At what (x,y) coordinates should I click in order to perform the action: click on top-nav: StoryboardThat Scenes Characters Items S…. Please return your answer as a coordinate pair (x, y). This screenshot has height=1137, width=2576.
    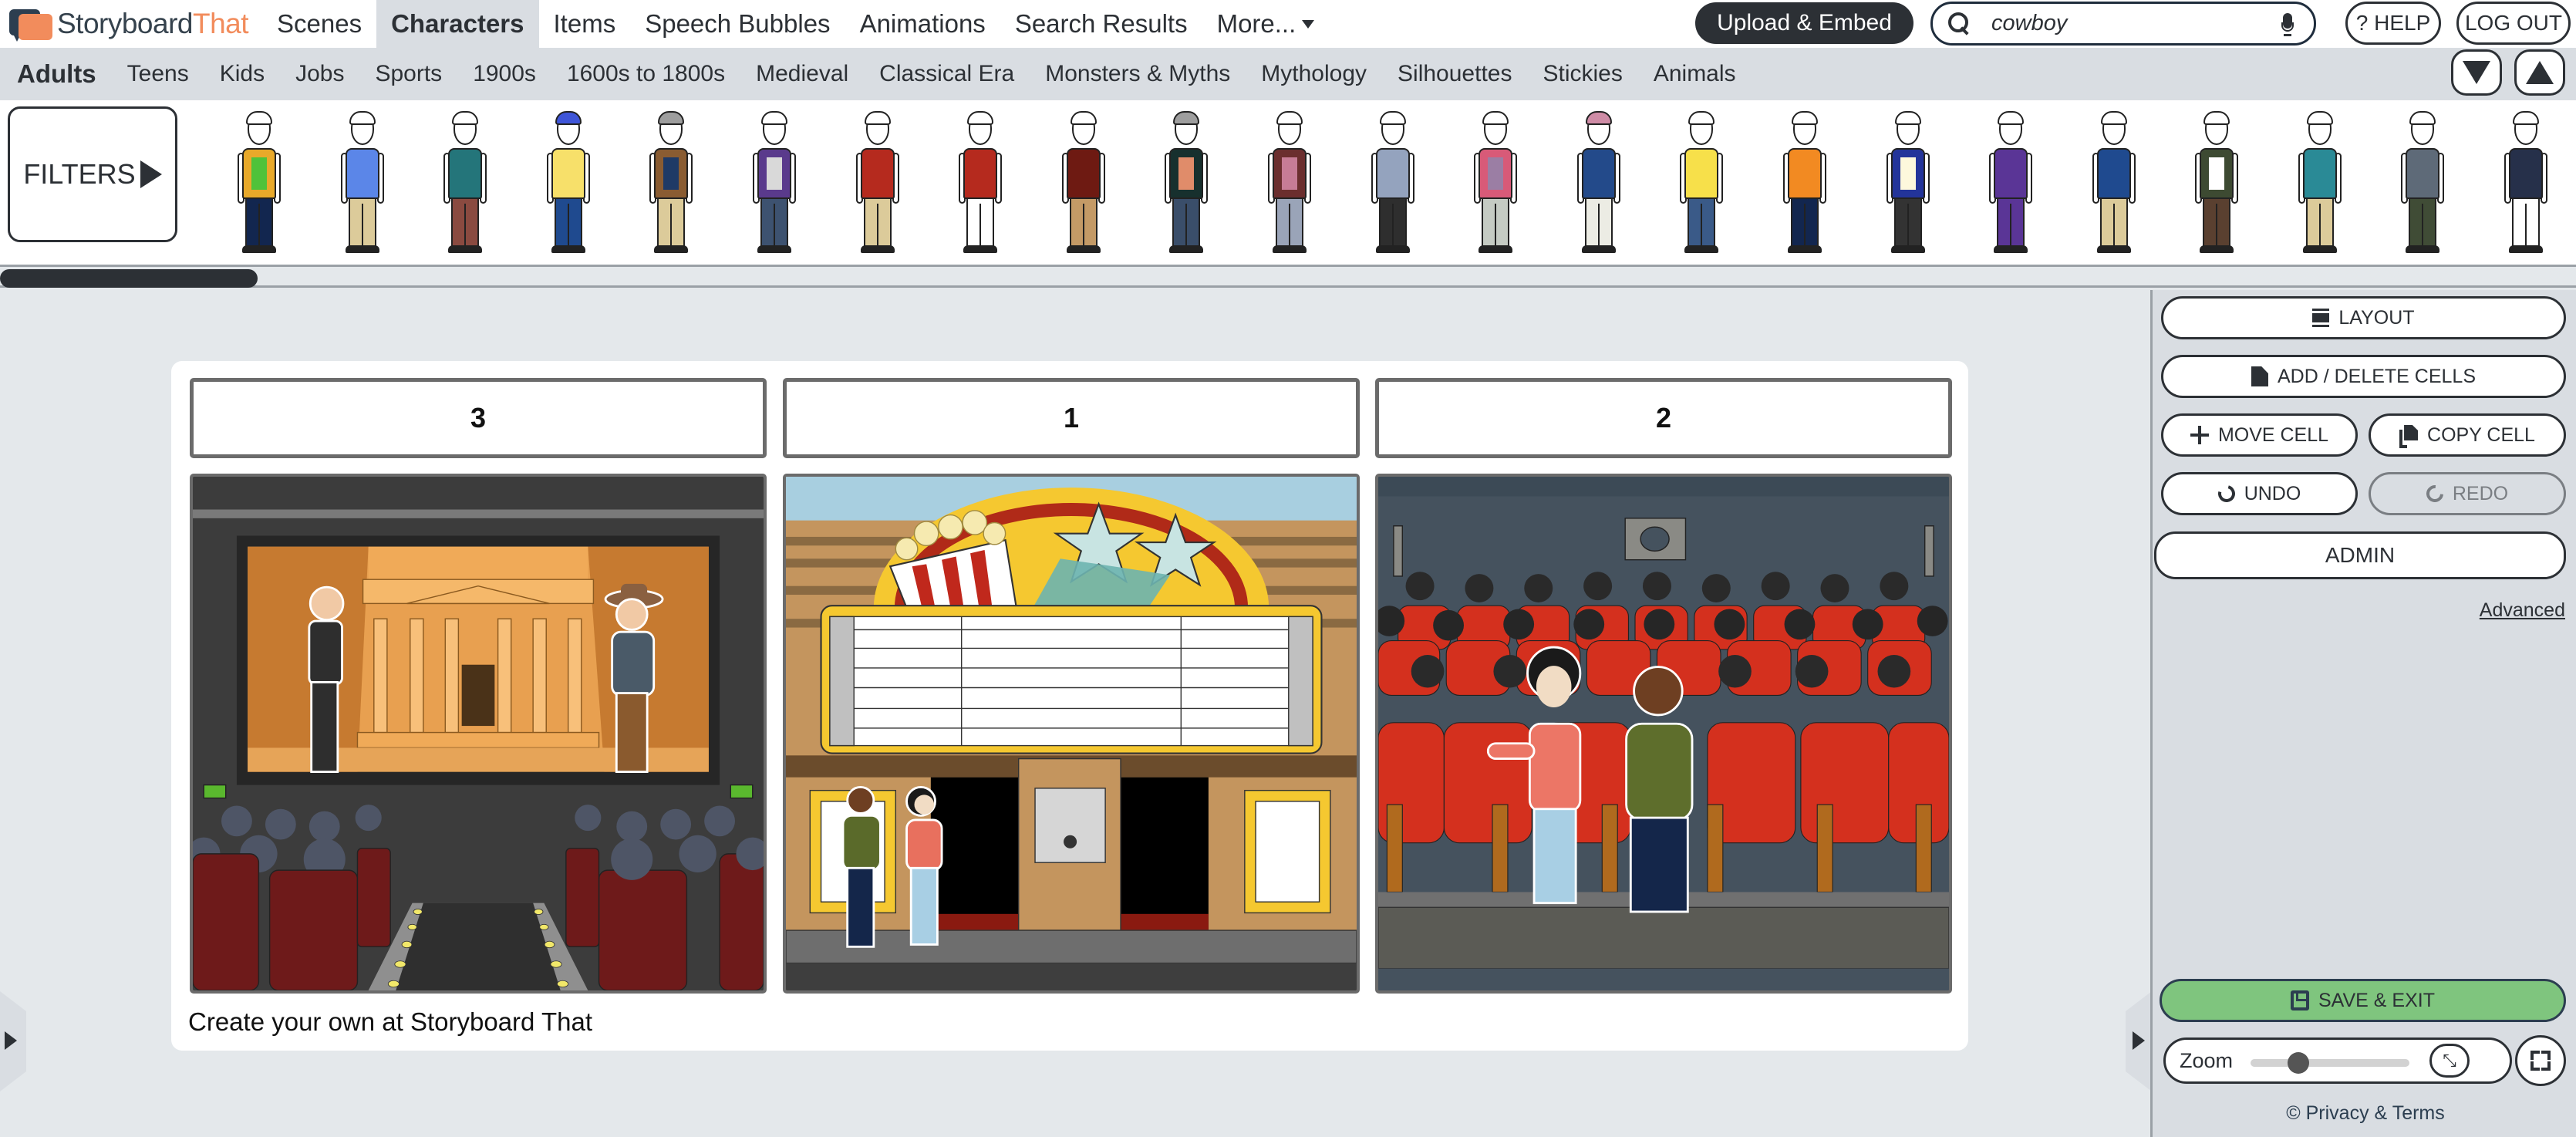
    Looking at the image, I should click on (1288, 24).